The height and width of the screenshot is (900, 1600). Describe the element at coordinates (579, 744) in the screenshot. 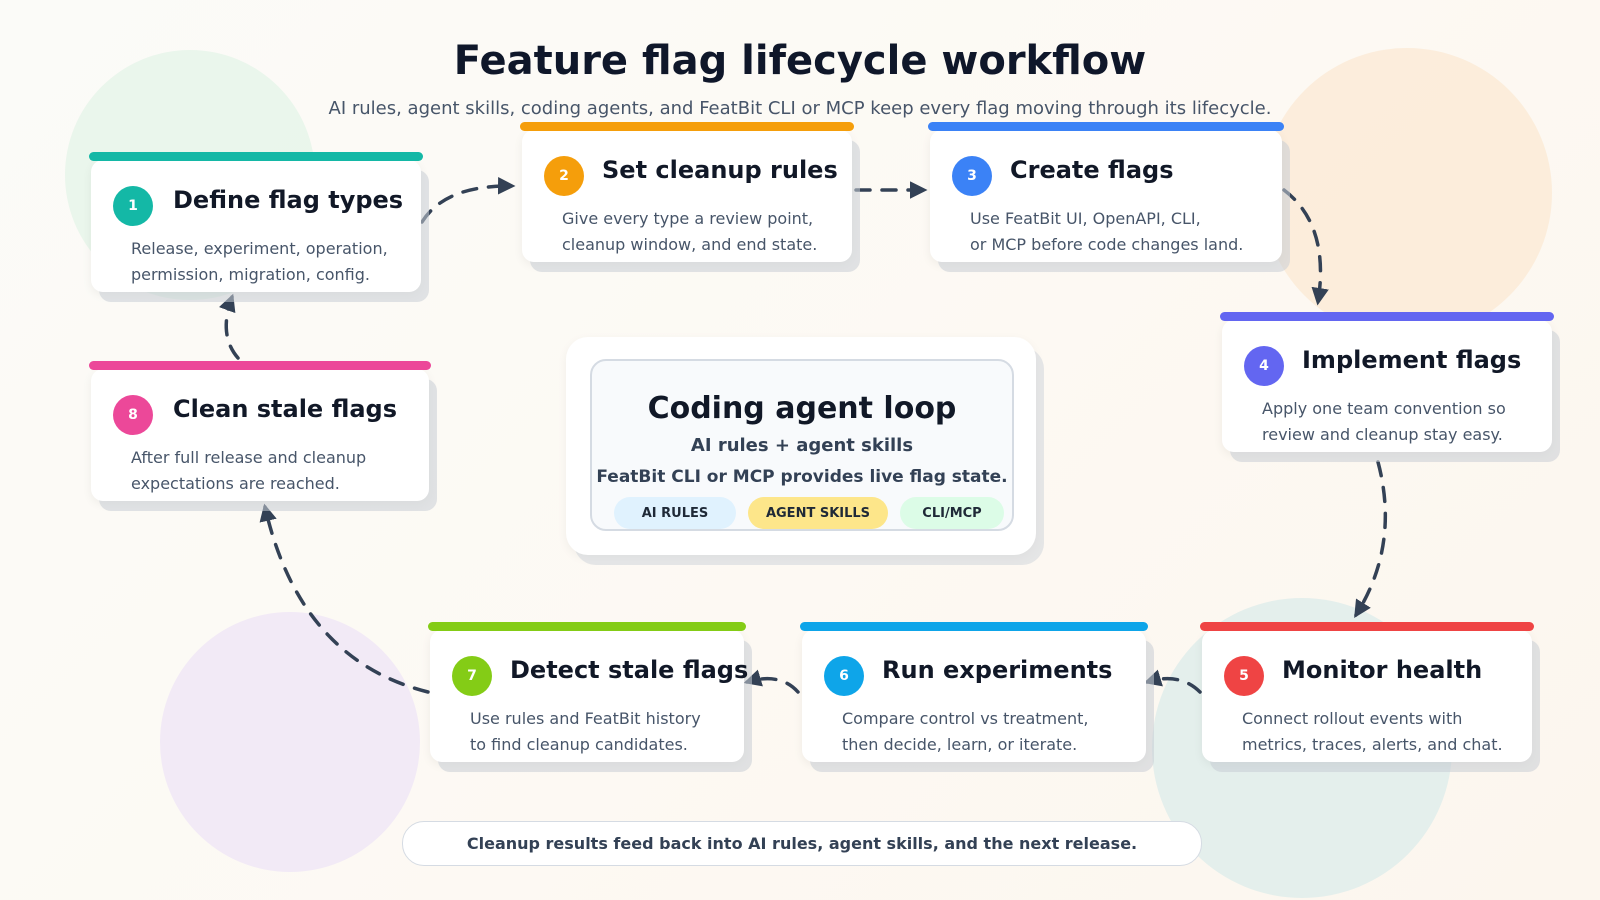

I see `step-7-desc-line2: to find cleanup candidates.` at that location.